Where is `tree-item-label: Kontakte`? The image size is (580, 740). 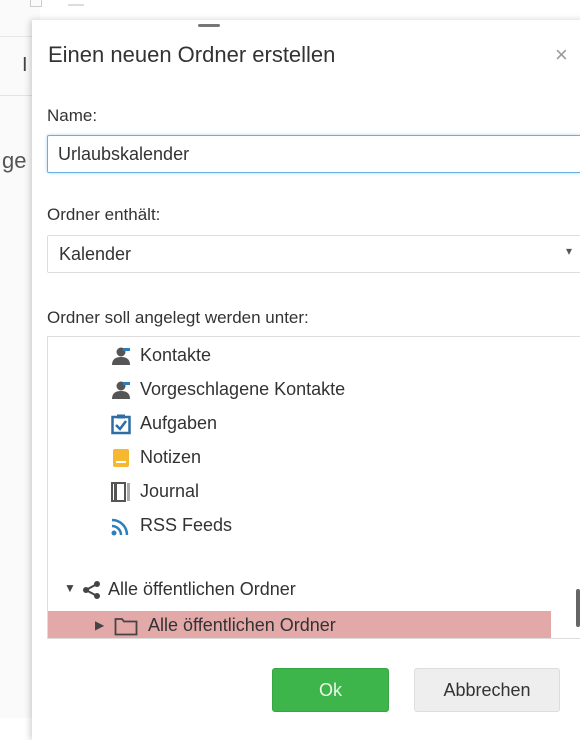
tree-item-label: Kontakte is located at coordinates (176, 355).